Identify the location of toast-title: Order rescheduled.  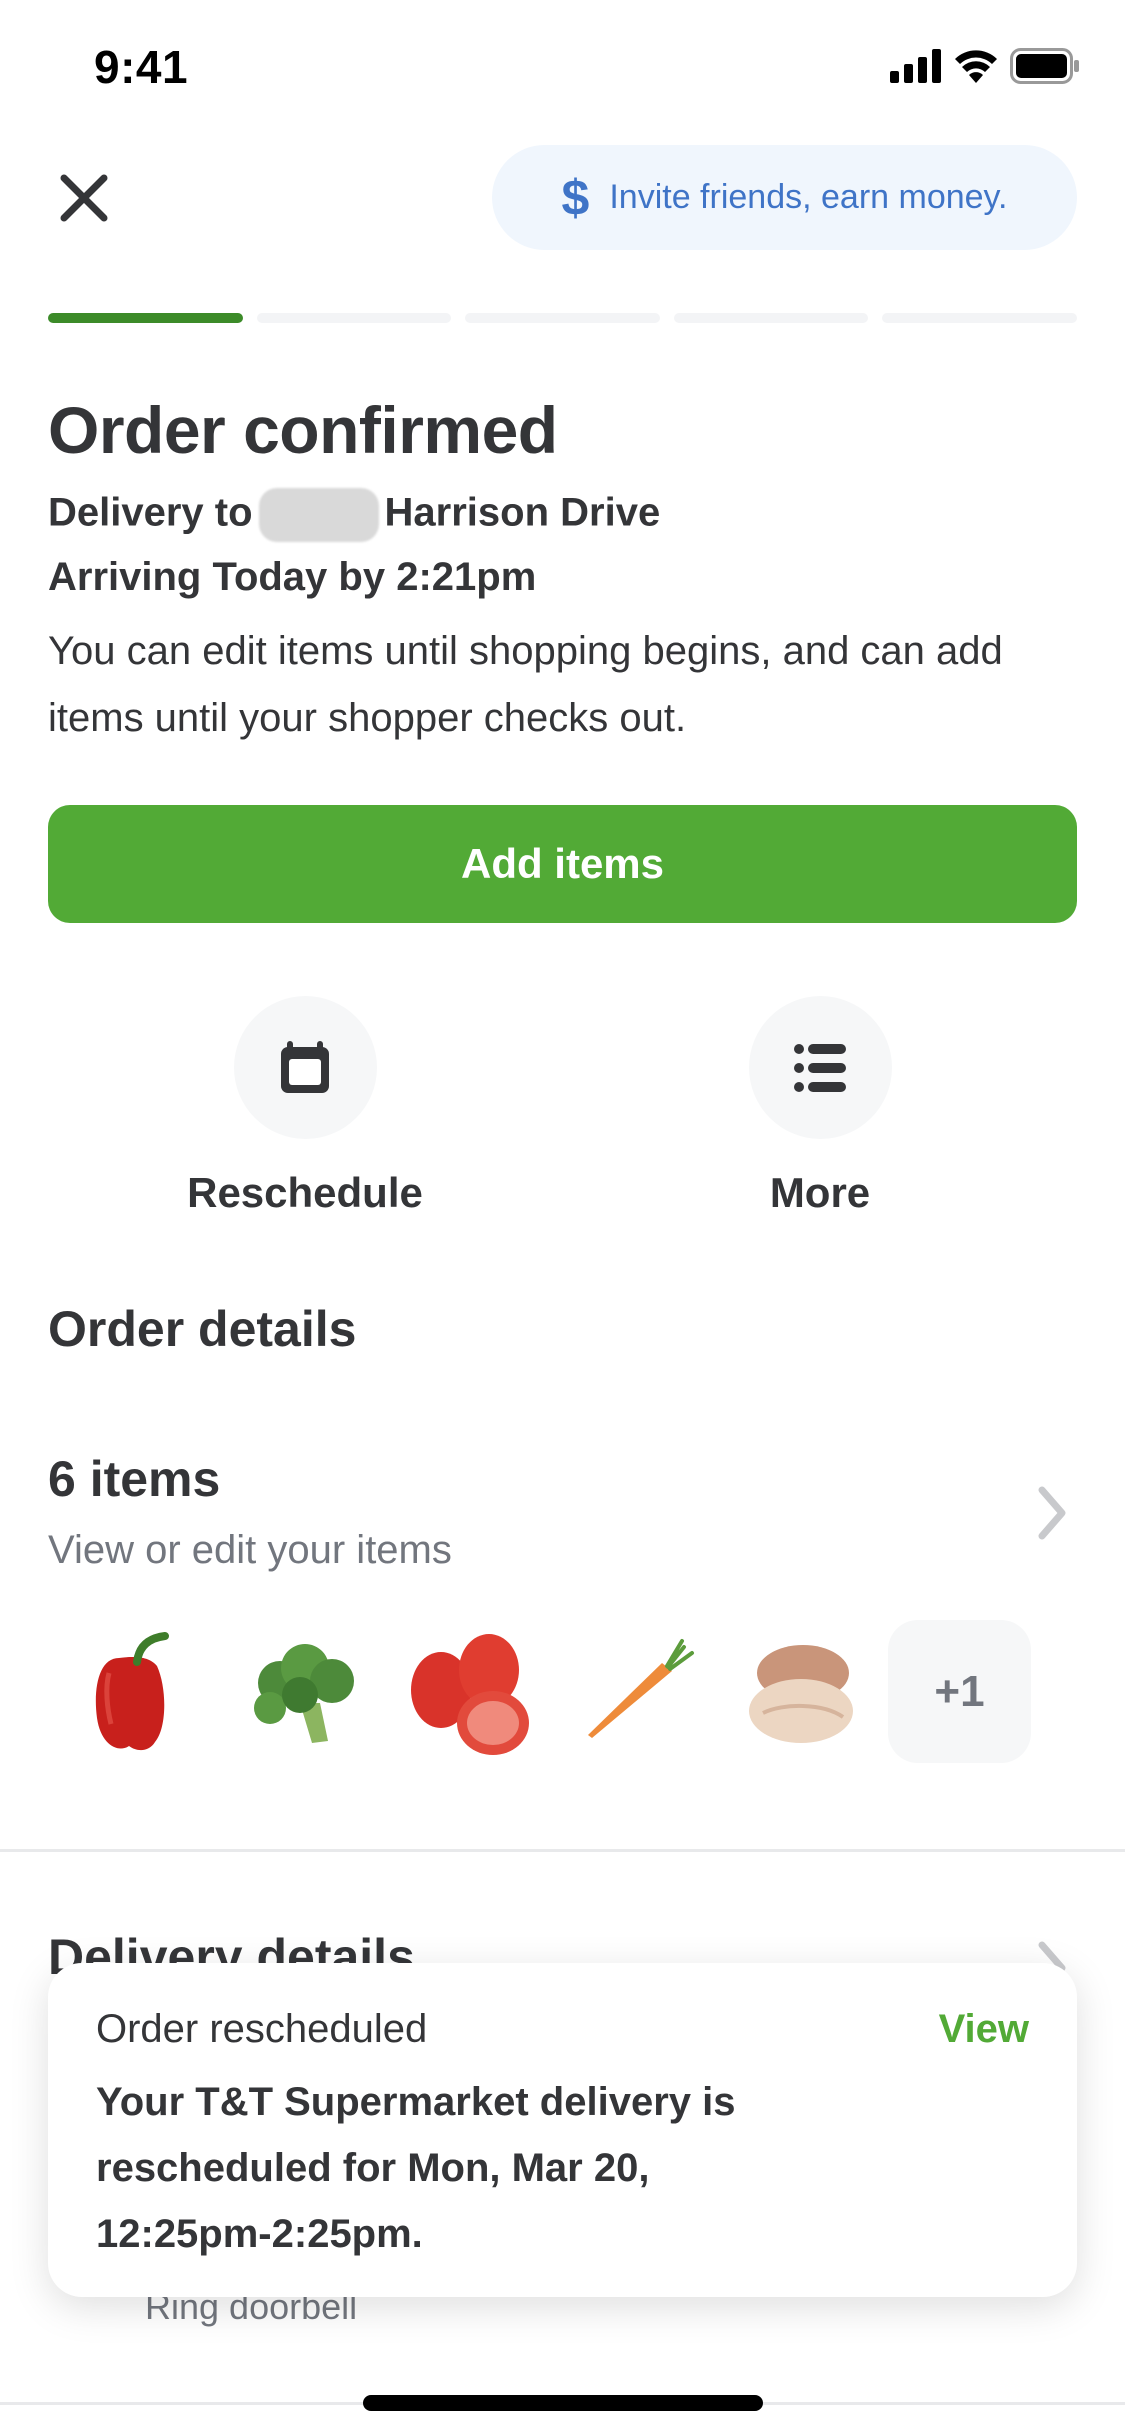
(262, 2029).